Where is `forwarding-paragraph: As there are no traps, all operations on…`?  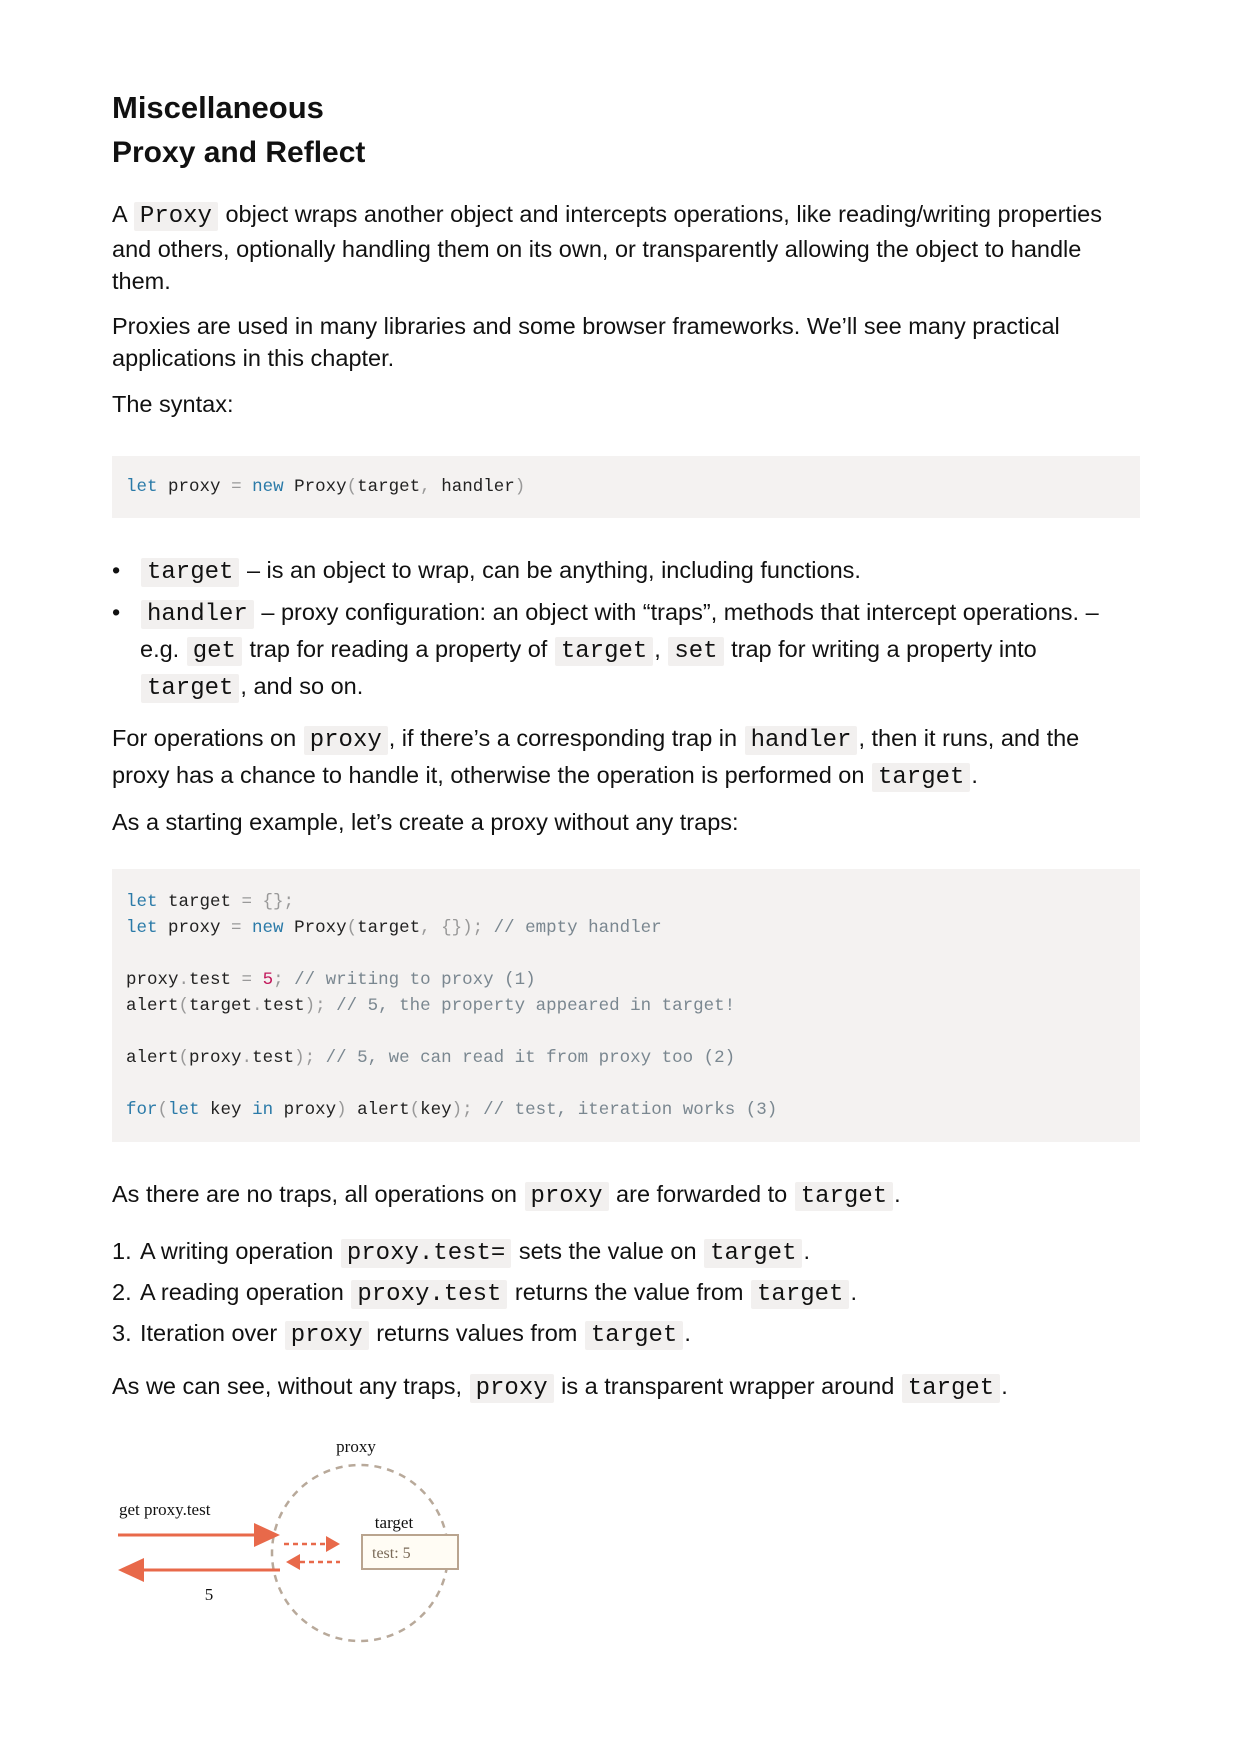
forwarding-paragraph: As there are no traps, all operations on… is located at coordinates (506, 1196).